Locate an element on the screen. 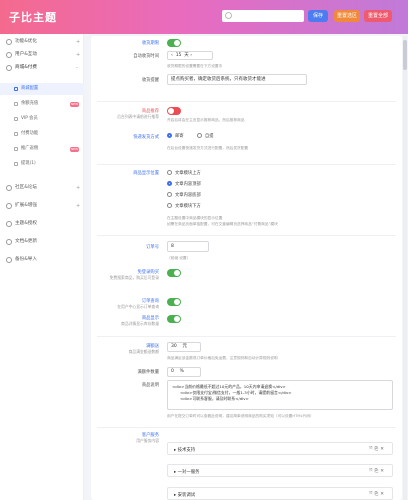 This screenshot has width=408, height=500. sidebar-item-balance: 余额充值 NEW is located at coordinates (42, 104).